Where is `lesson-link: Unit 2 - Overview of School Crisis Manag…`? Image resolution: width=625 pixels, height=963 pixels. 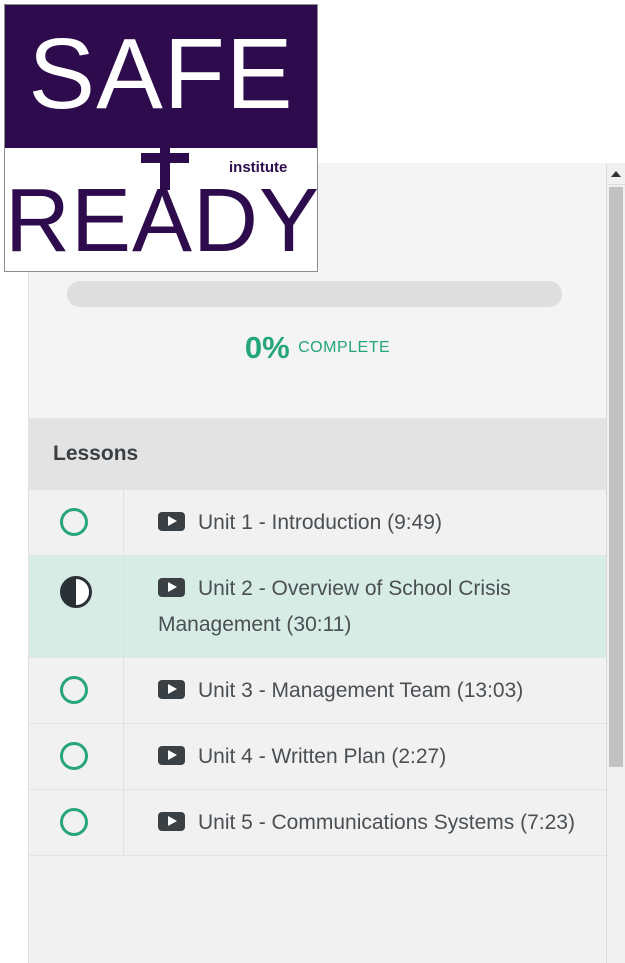 lesson-link: Unit 2 - Overview of School Crisis Manag… is located at coordinates (365, 606).